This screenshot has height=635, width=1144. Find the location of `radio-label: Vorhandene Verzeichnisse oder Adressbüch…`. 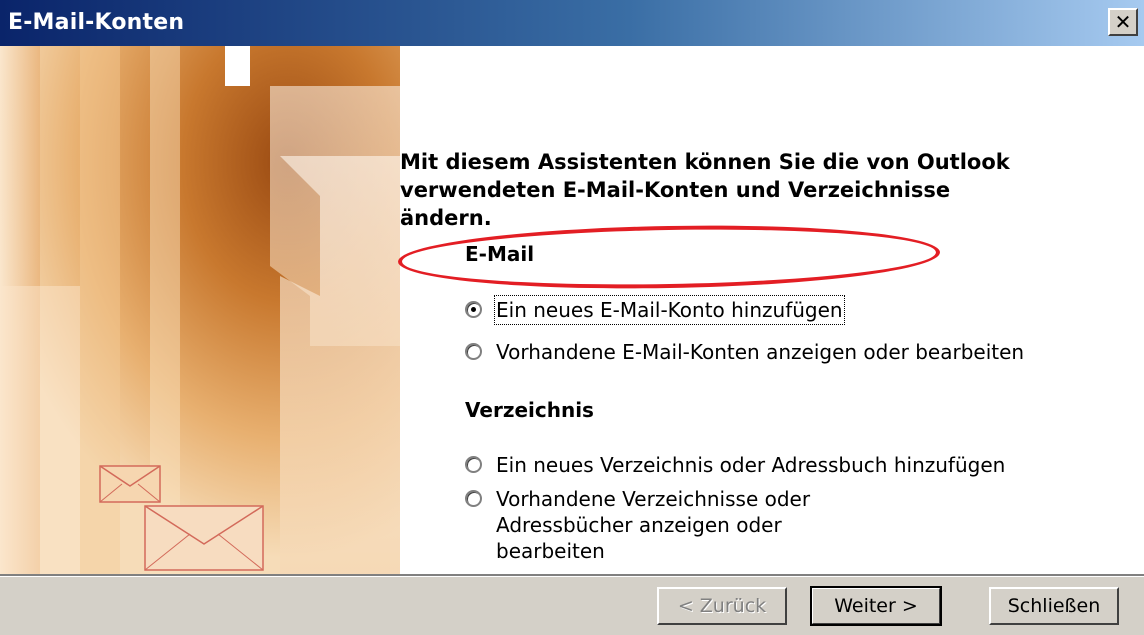

radio-label: Vorhandene Verzeichnisse oder Adressbüch… is located at coordinates (653, 525).